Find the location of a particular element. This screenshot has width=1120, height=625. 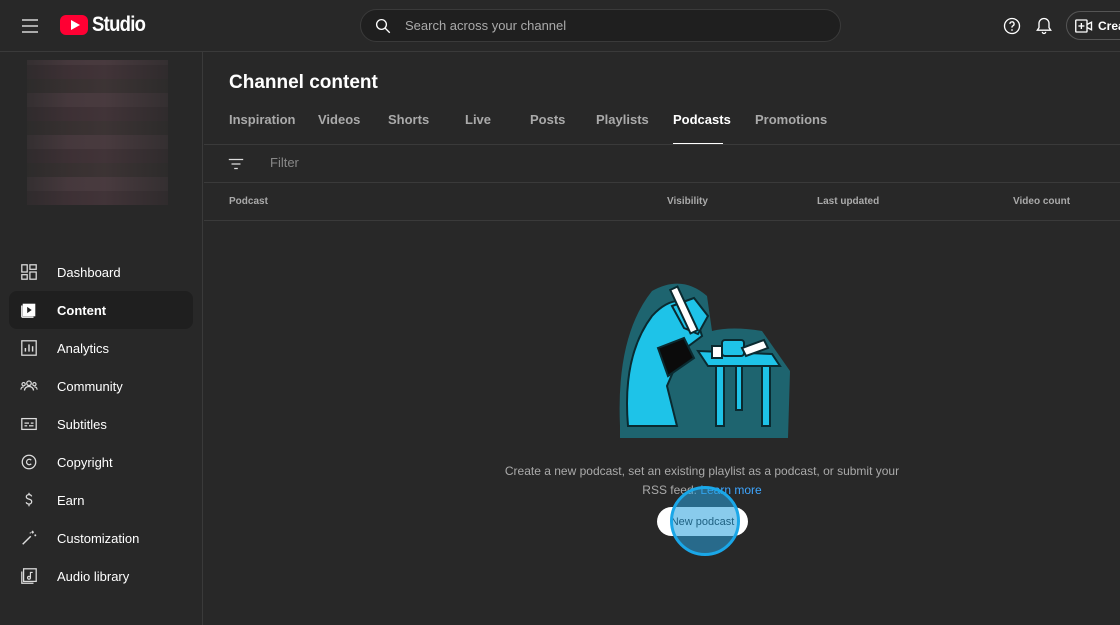

podcast-empty-illustration is located at coordinates (704, 360).